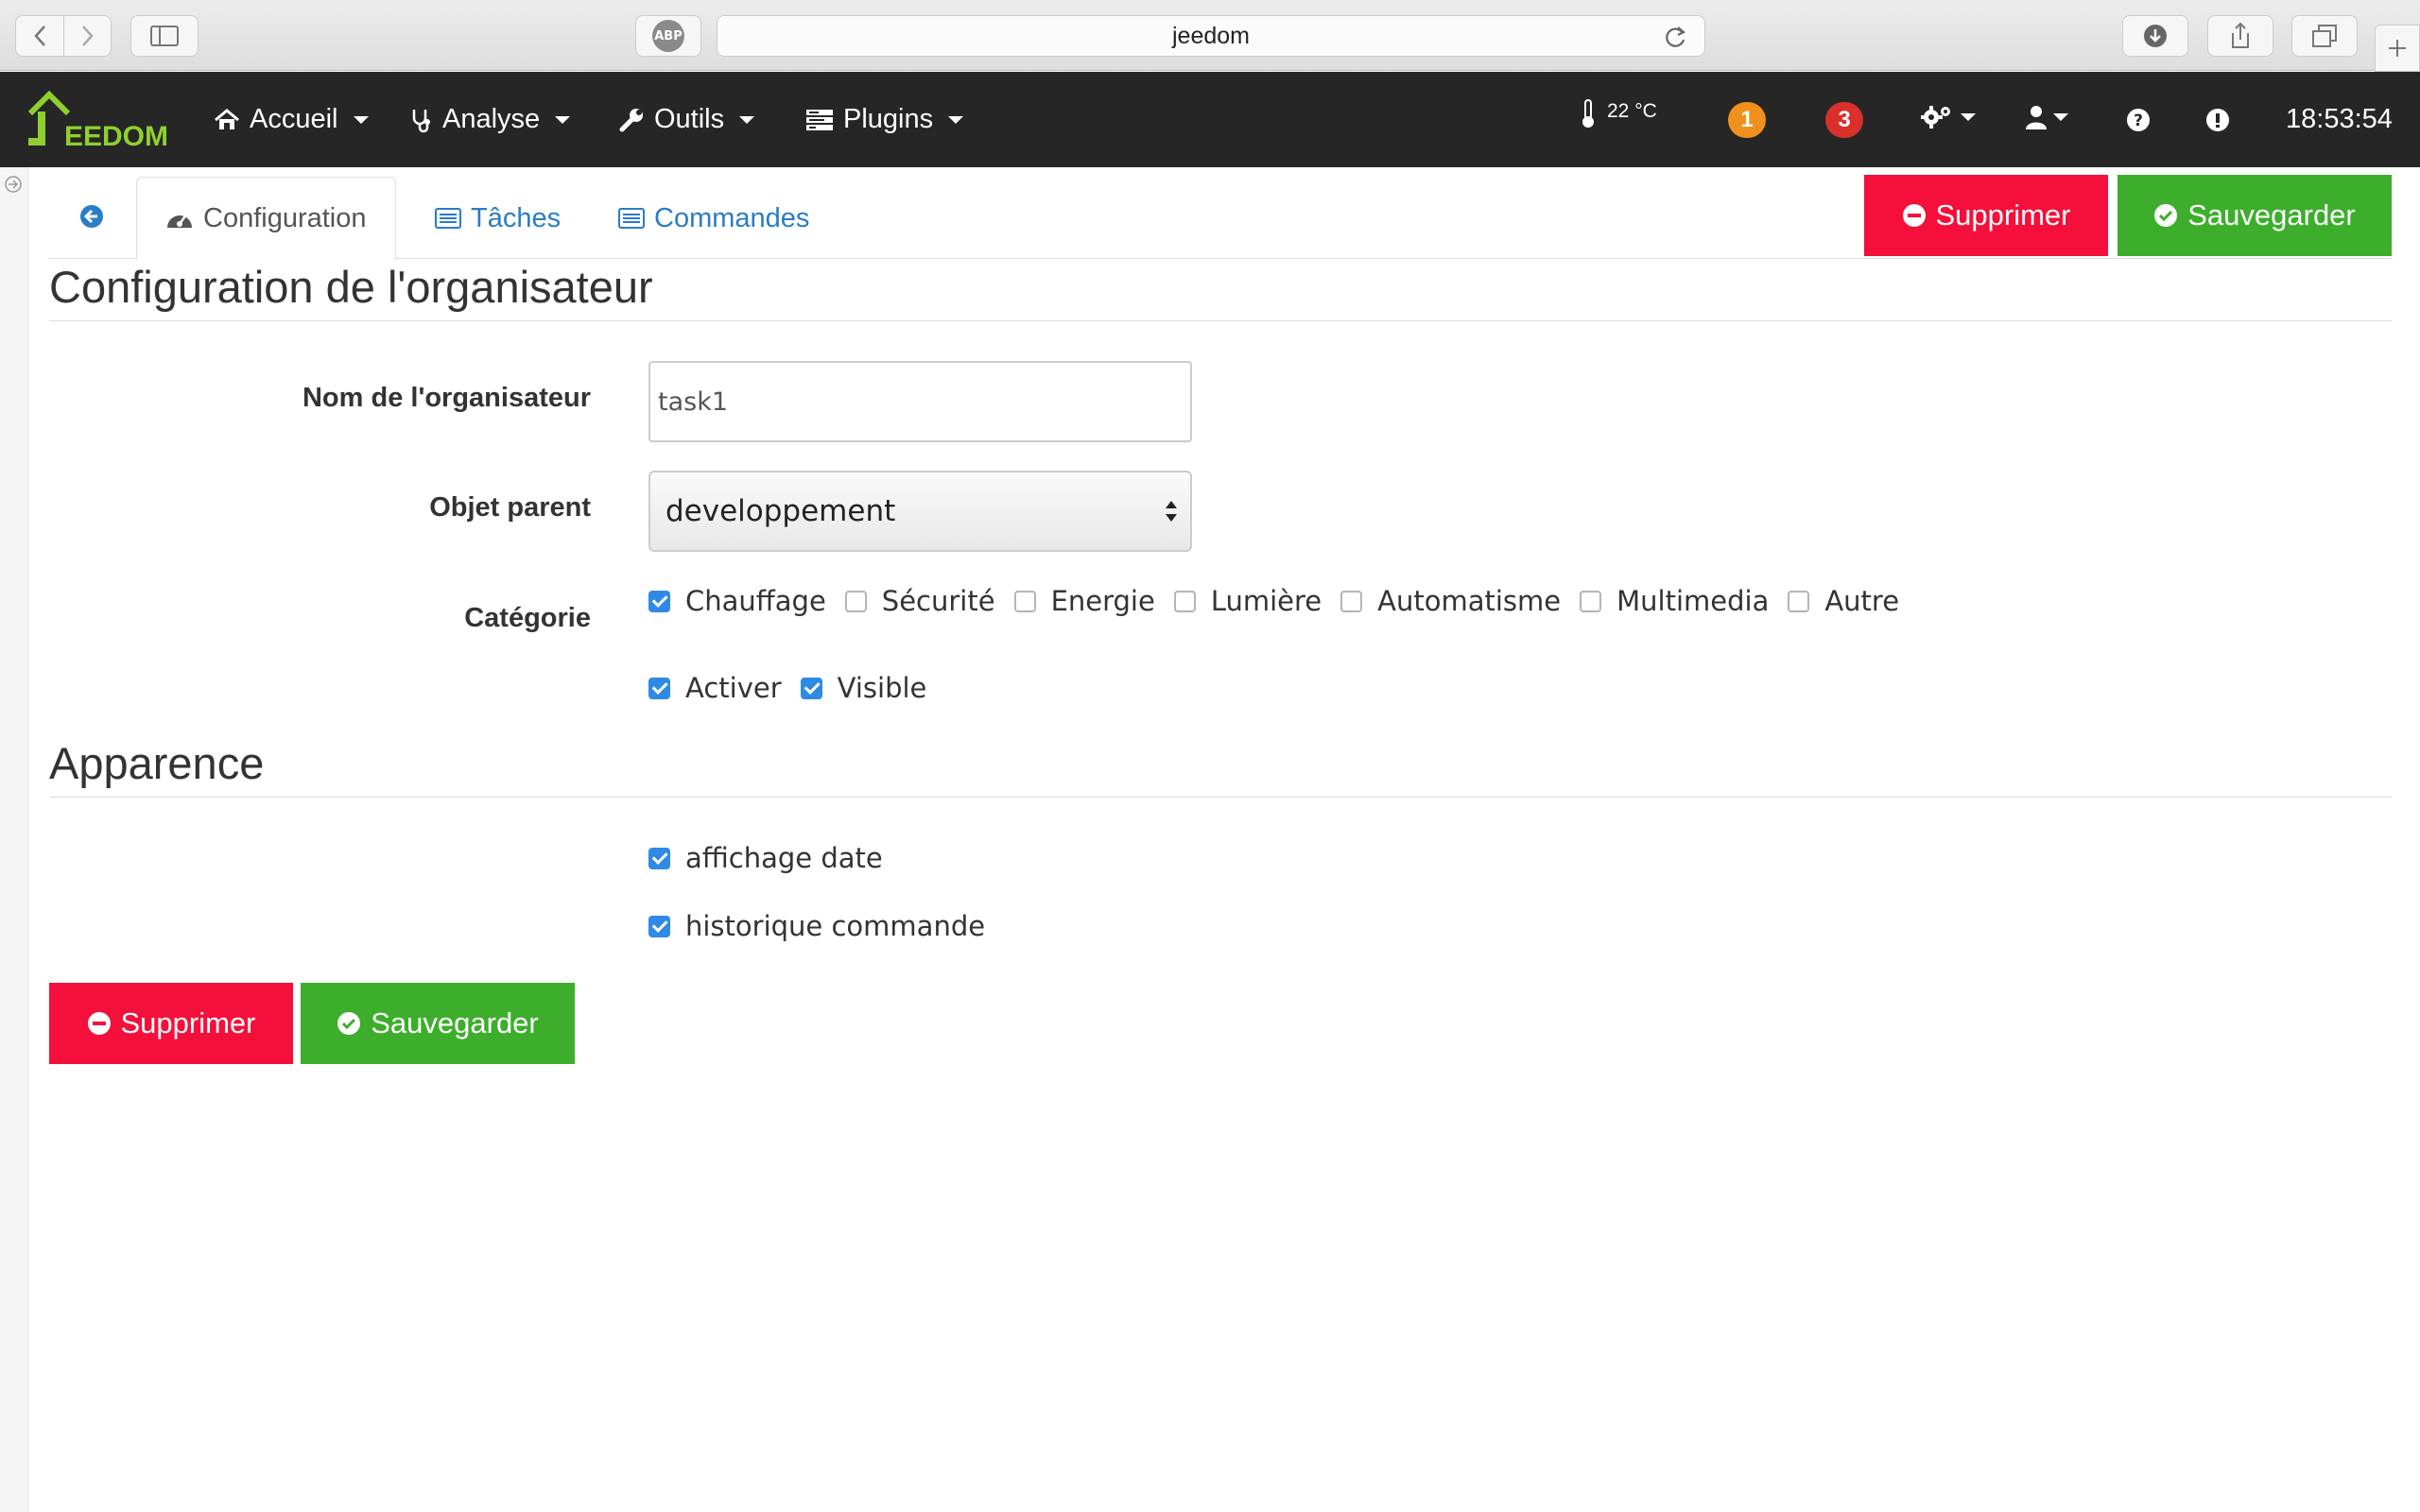 Image resolution: width=2420 pixels, height=1512 pixels. Describe the element at coordinates (1693, 601) in the screenshot. I see `checkbox-label: Multimedia` at that location.